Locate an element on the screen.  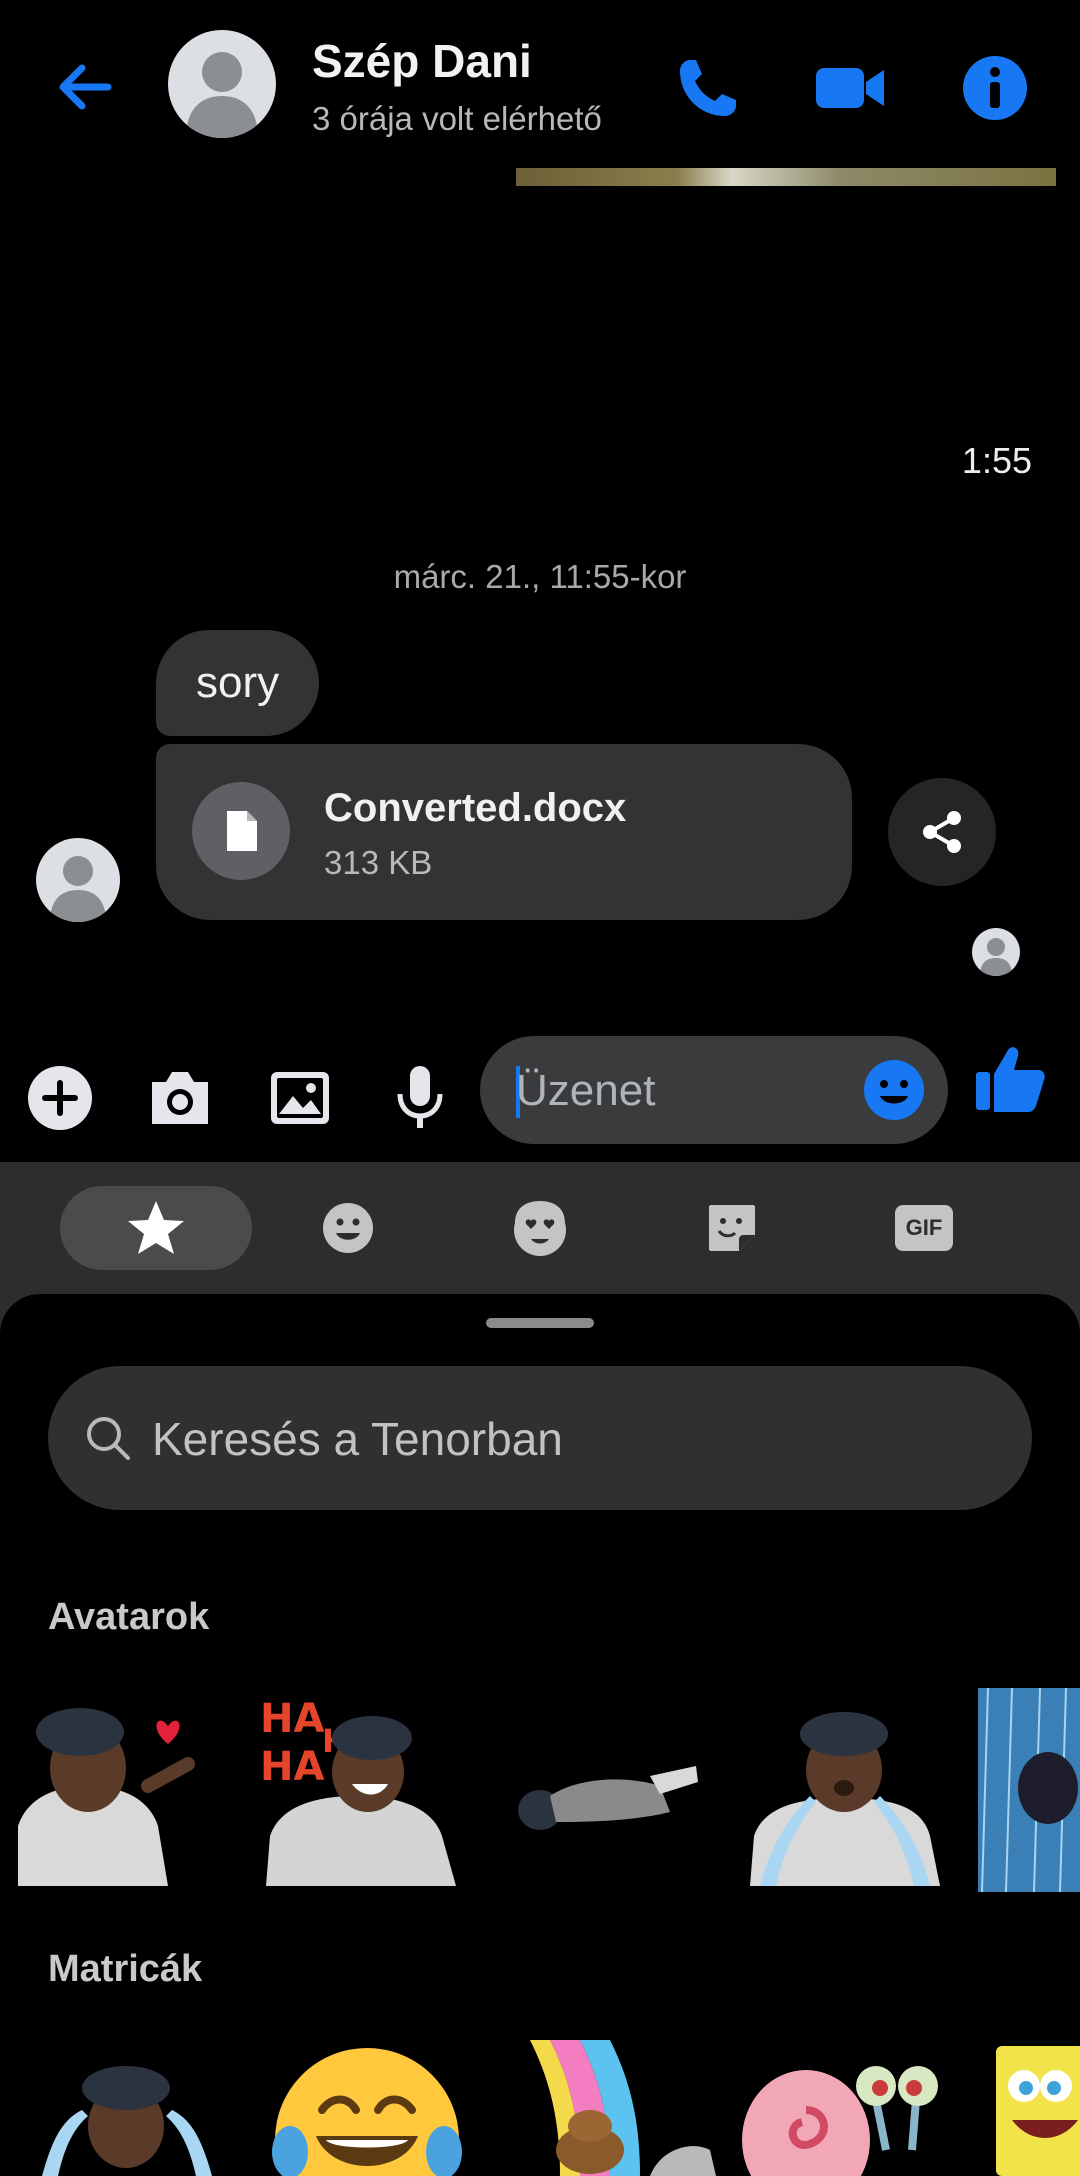
emoji-icon is located at coordinates (894, 1090).